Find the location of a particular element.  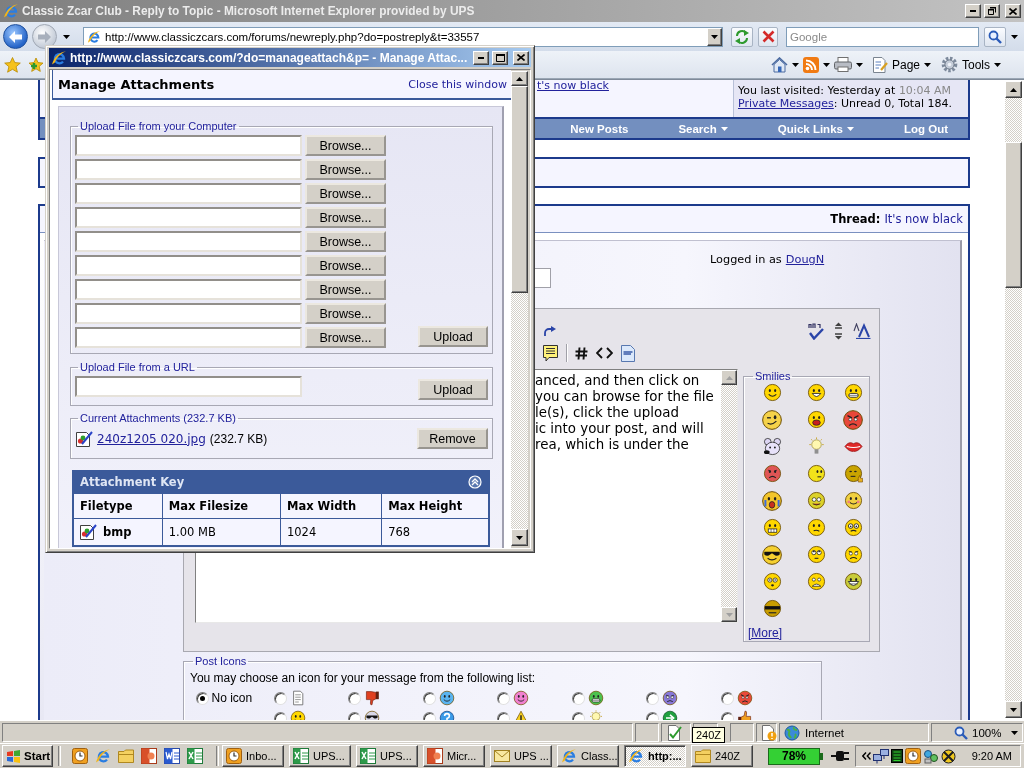

popup-heading: Manage Attachments is located at coordinates (136, 84).